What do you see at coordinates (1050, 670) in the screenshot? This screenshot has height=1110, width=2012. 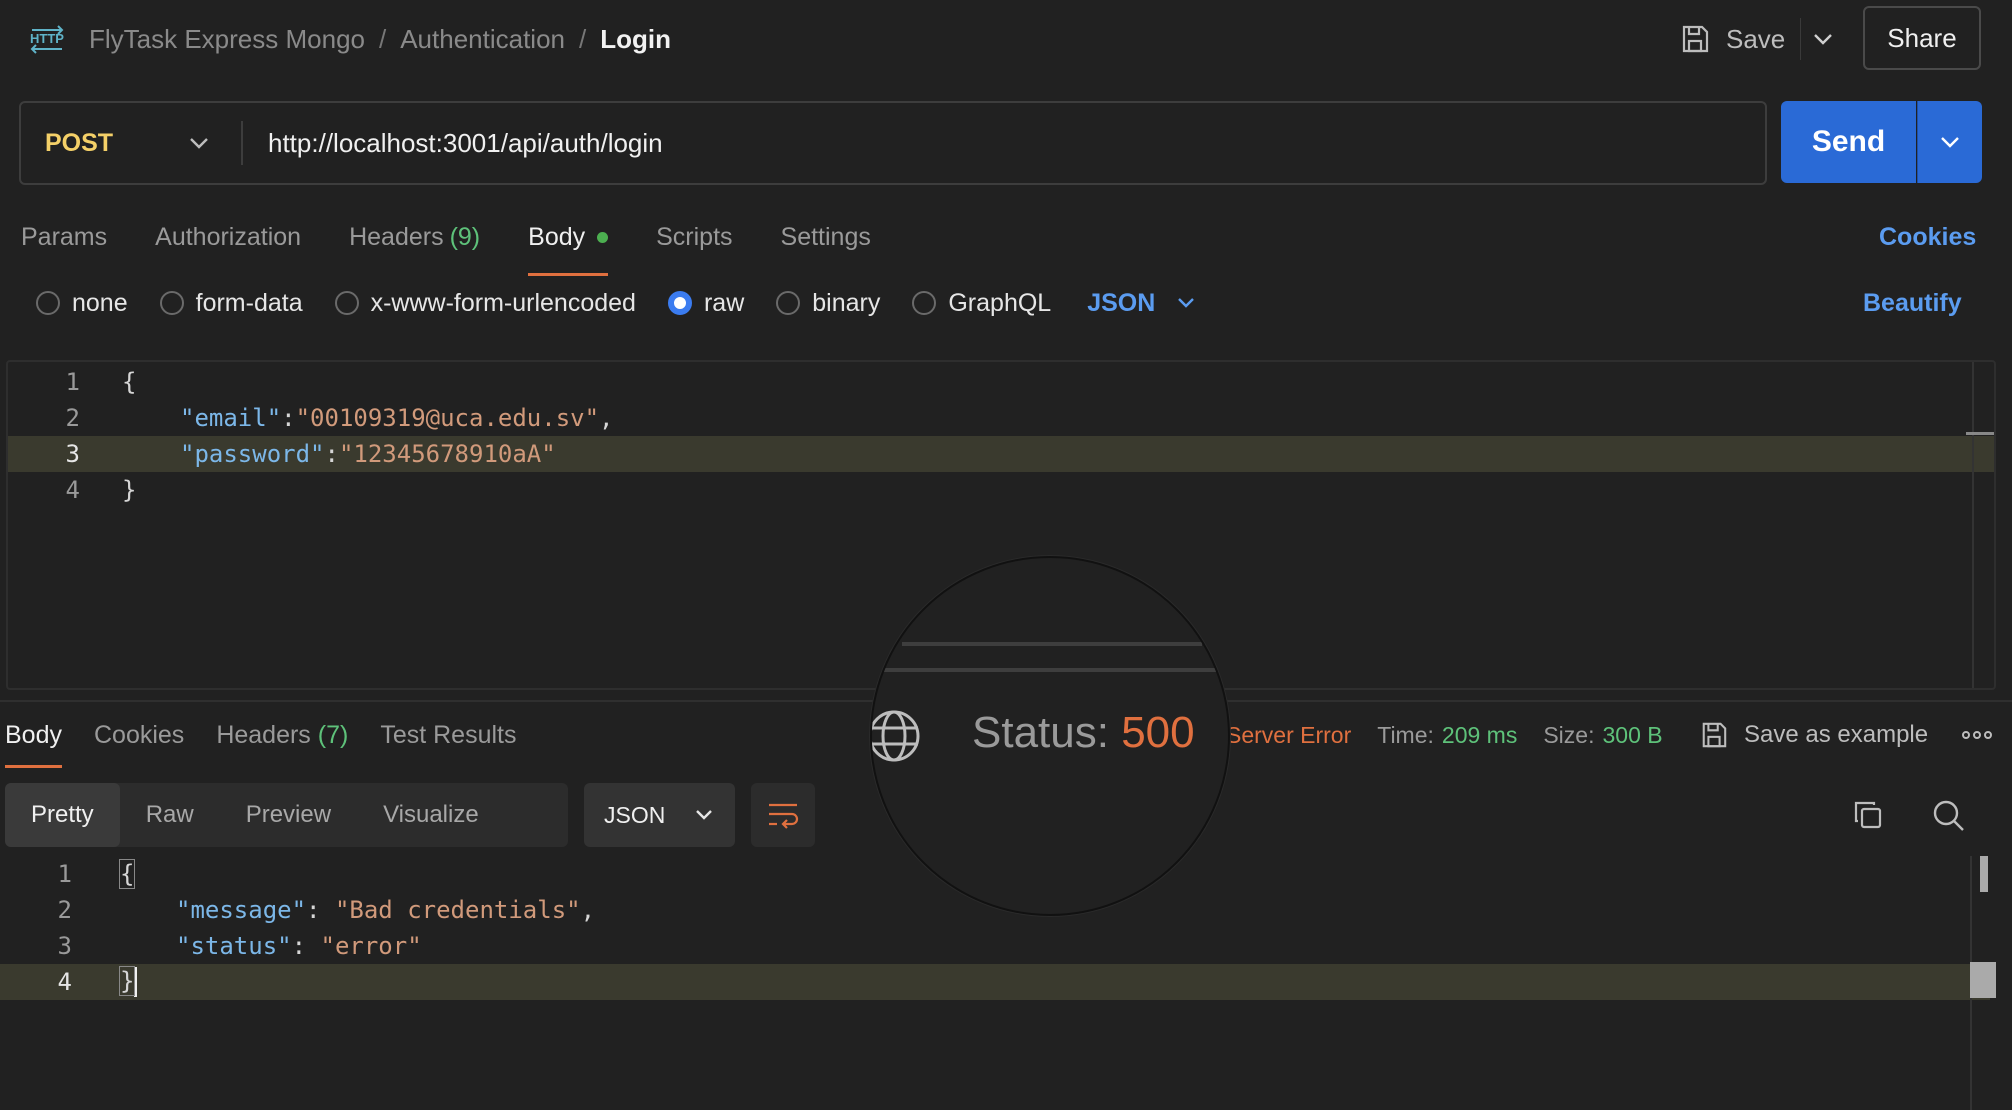 I see `magnified-divider` at bounding box center [1050, 670].